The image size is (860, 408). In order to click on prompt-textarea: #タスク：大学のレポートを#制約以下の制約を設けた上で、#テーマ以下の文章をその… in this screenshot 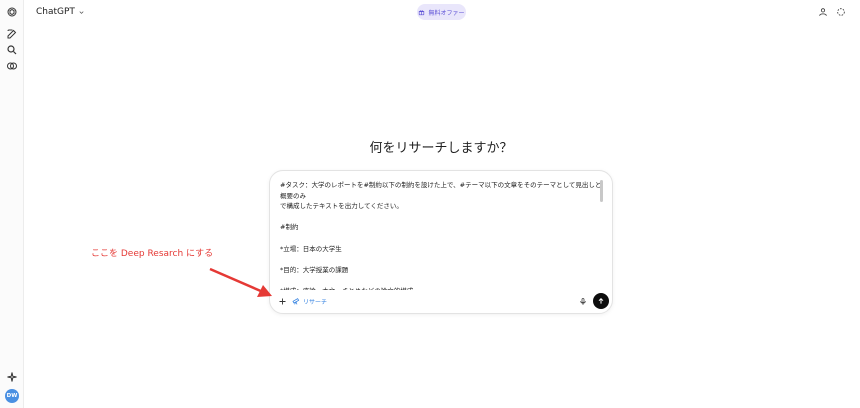, I will do `click(441, 235)`.